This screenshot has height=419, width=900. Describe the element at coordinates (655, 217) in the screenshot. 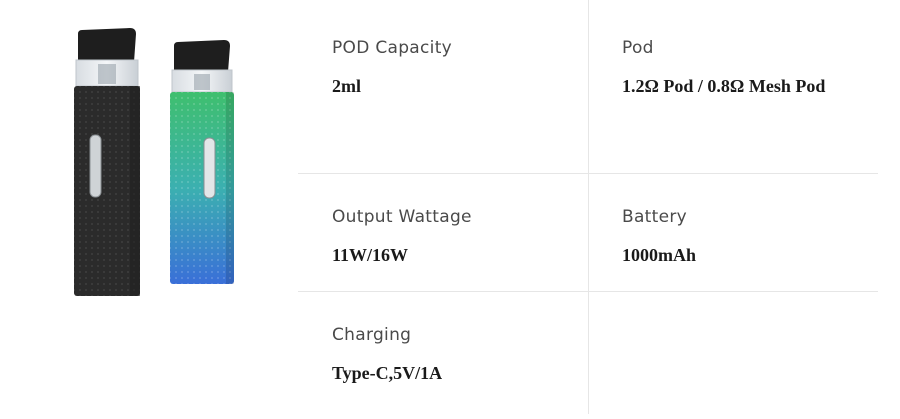

I see `spec-label: Battery` at that location.